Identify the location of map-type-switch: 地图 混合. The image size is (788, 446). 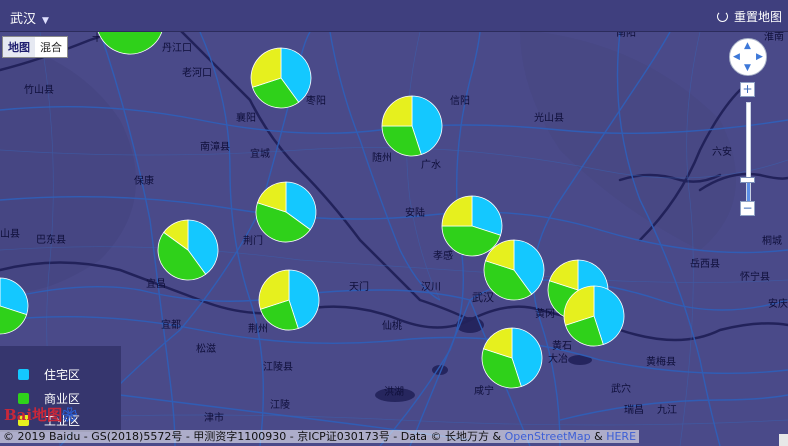
(35, 47).